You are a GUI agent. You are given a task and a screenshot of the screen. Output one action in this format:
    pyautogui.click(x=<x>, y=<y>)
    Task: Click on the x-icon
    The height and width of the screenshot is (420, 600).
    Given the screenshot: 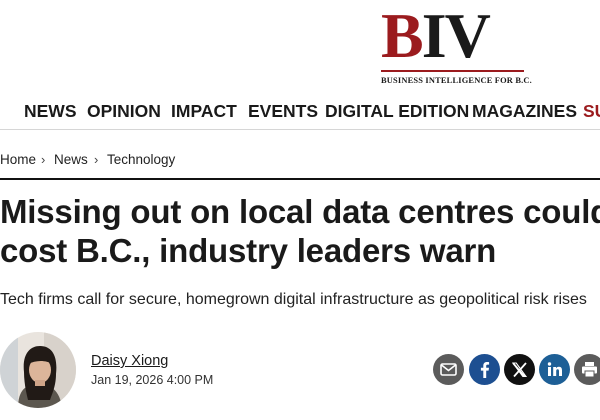 What is the action you would take?
    pyautogui.click(x=519, y=369)
    